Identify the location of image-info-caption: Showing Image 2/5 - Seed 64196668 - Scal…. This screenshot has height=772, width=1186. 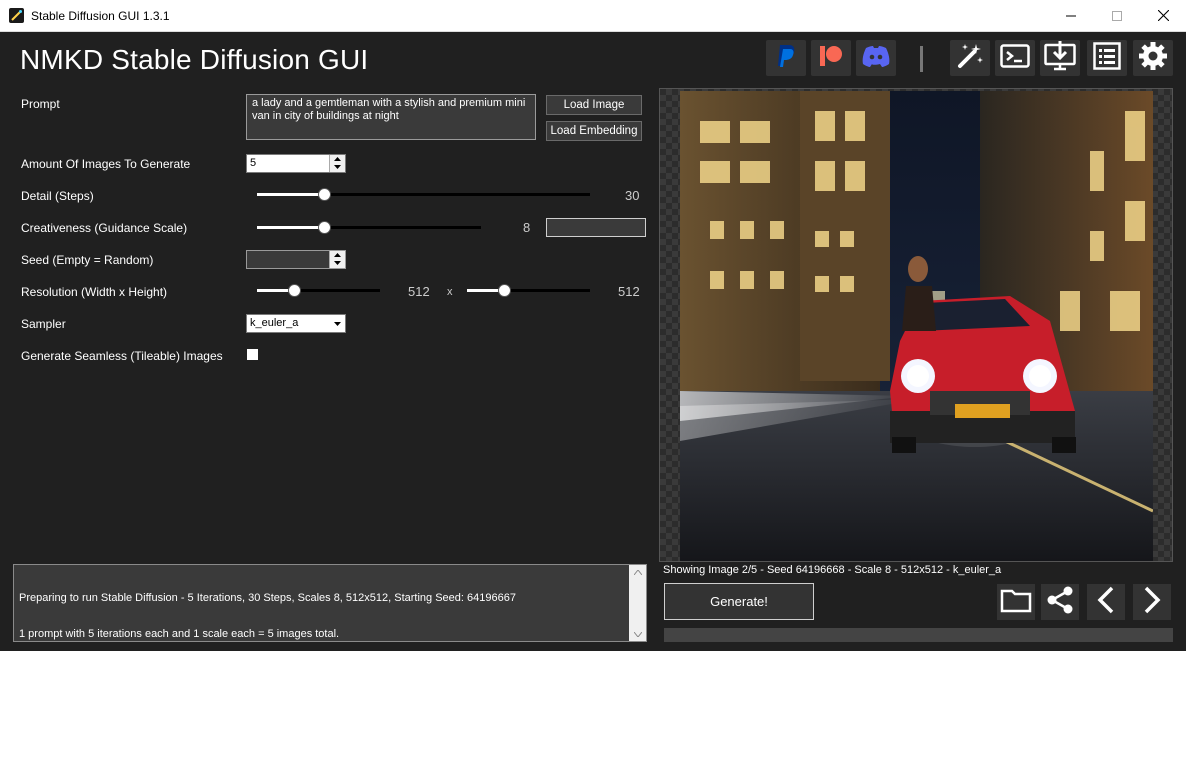
(832, 570).